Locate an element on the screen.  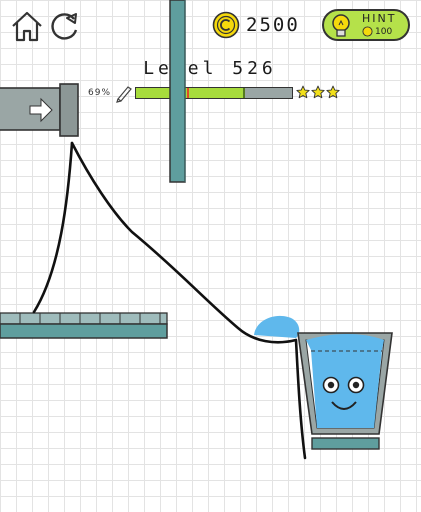
drawn-line is located at coordinates (53, 227).